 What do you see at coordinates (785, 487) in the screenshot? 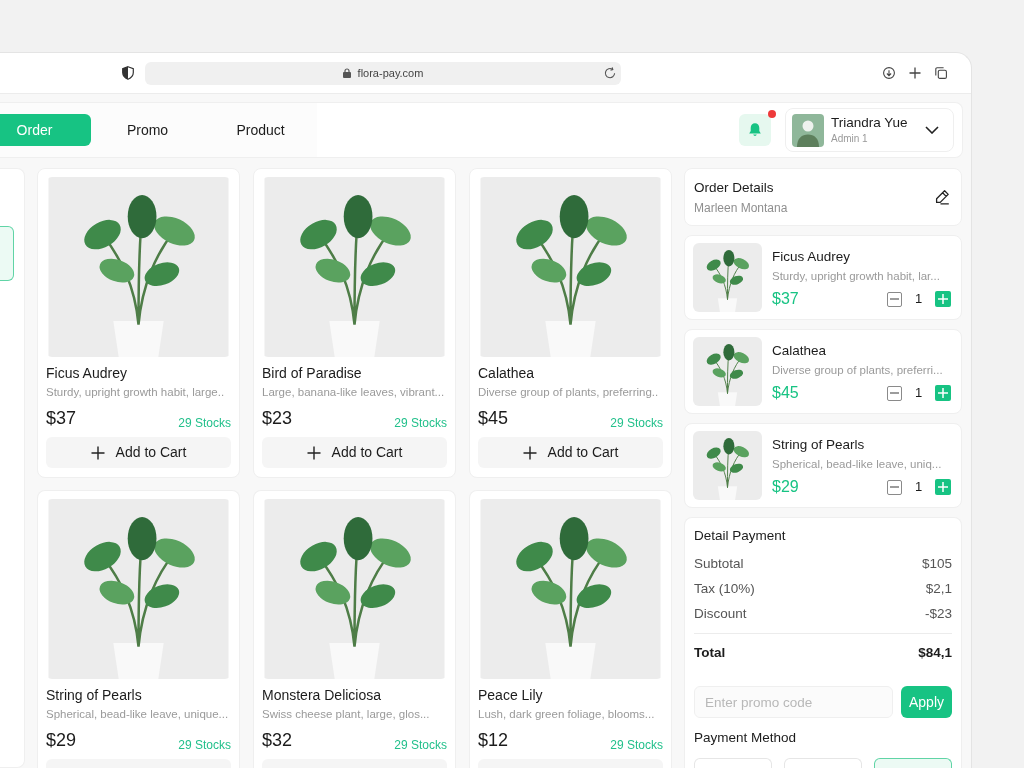
I see `item-price: $29` at bounding box center [785, 487].